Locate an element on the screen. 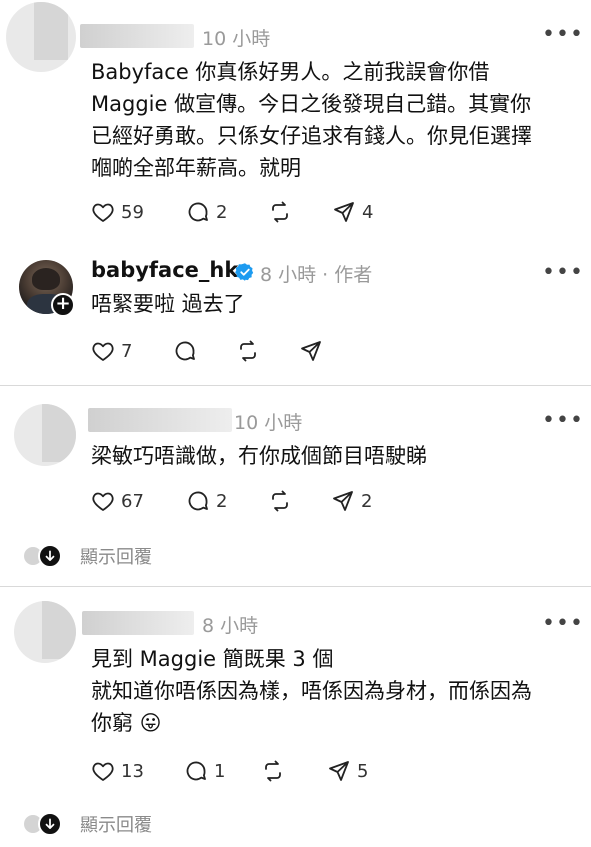  comment-line: 就知道你唔係因為樣，唔係因為身材，而係因為 is located at coordinates (311, 691).